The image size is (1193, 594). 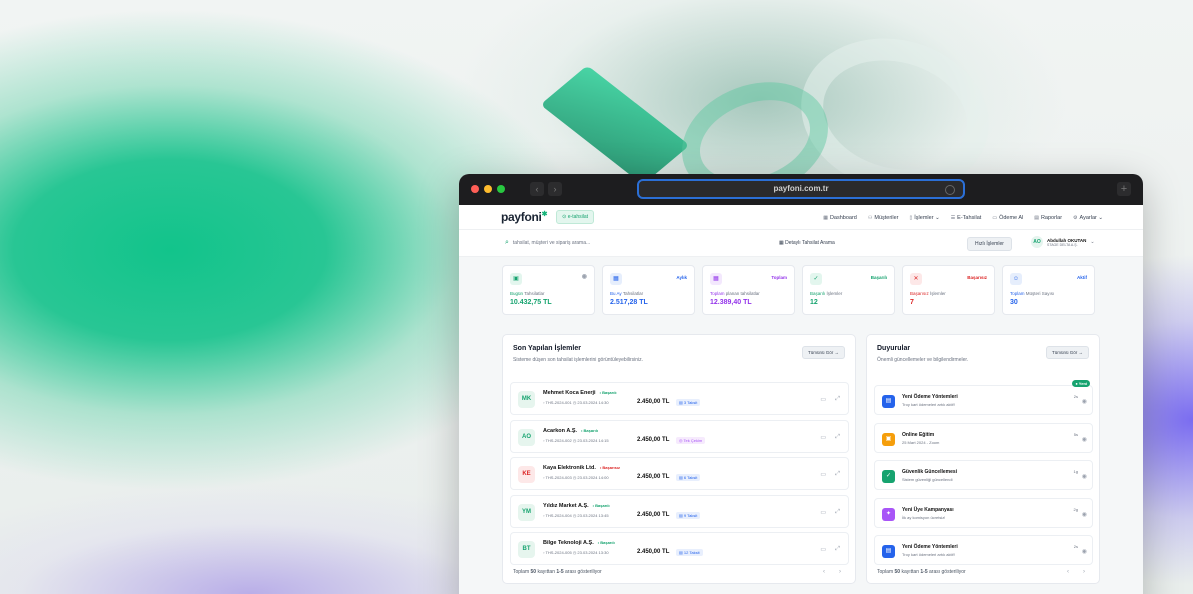 I want to click on url-text: payfoni.com.tr, so click(x=801, y=188).